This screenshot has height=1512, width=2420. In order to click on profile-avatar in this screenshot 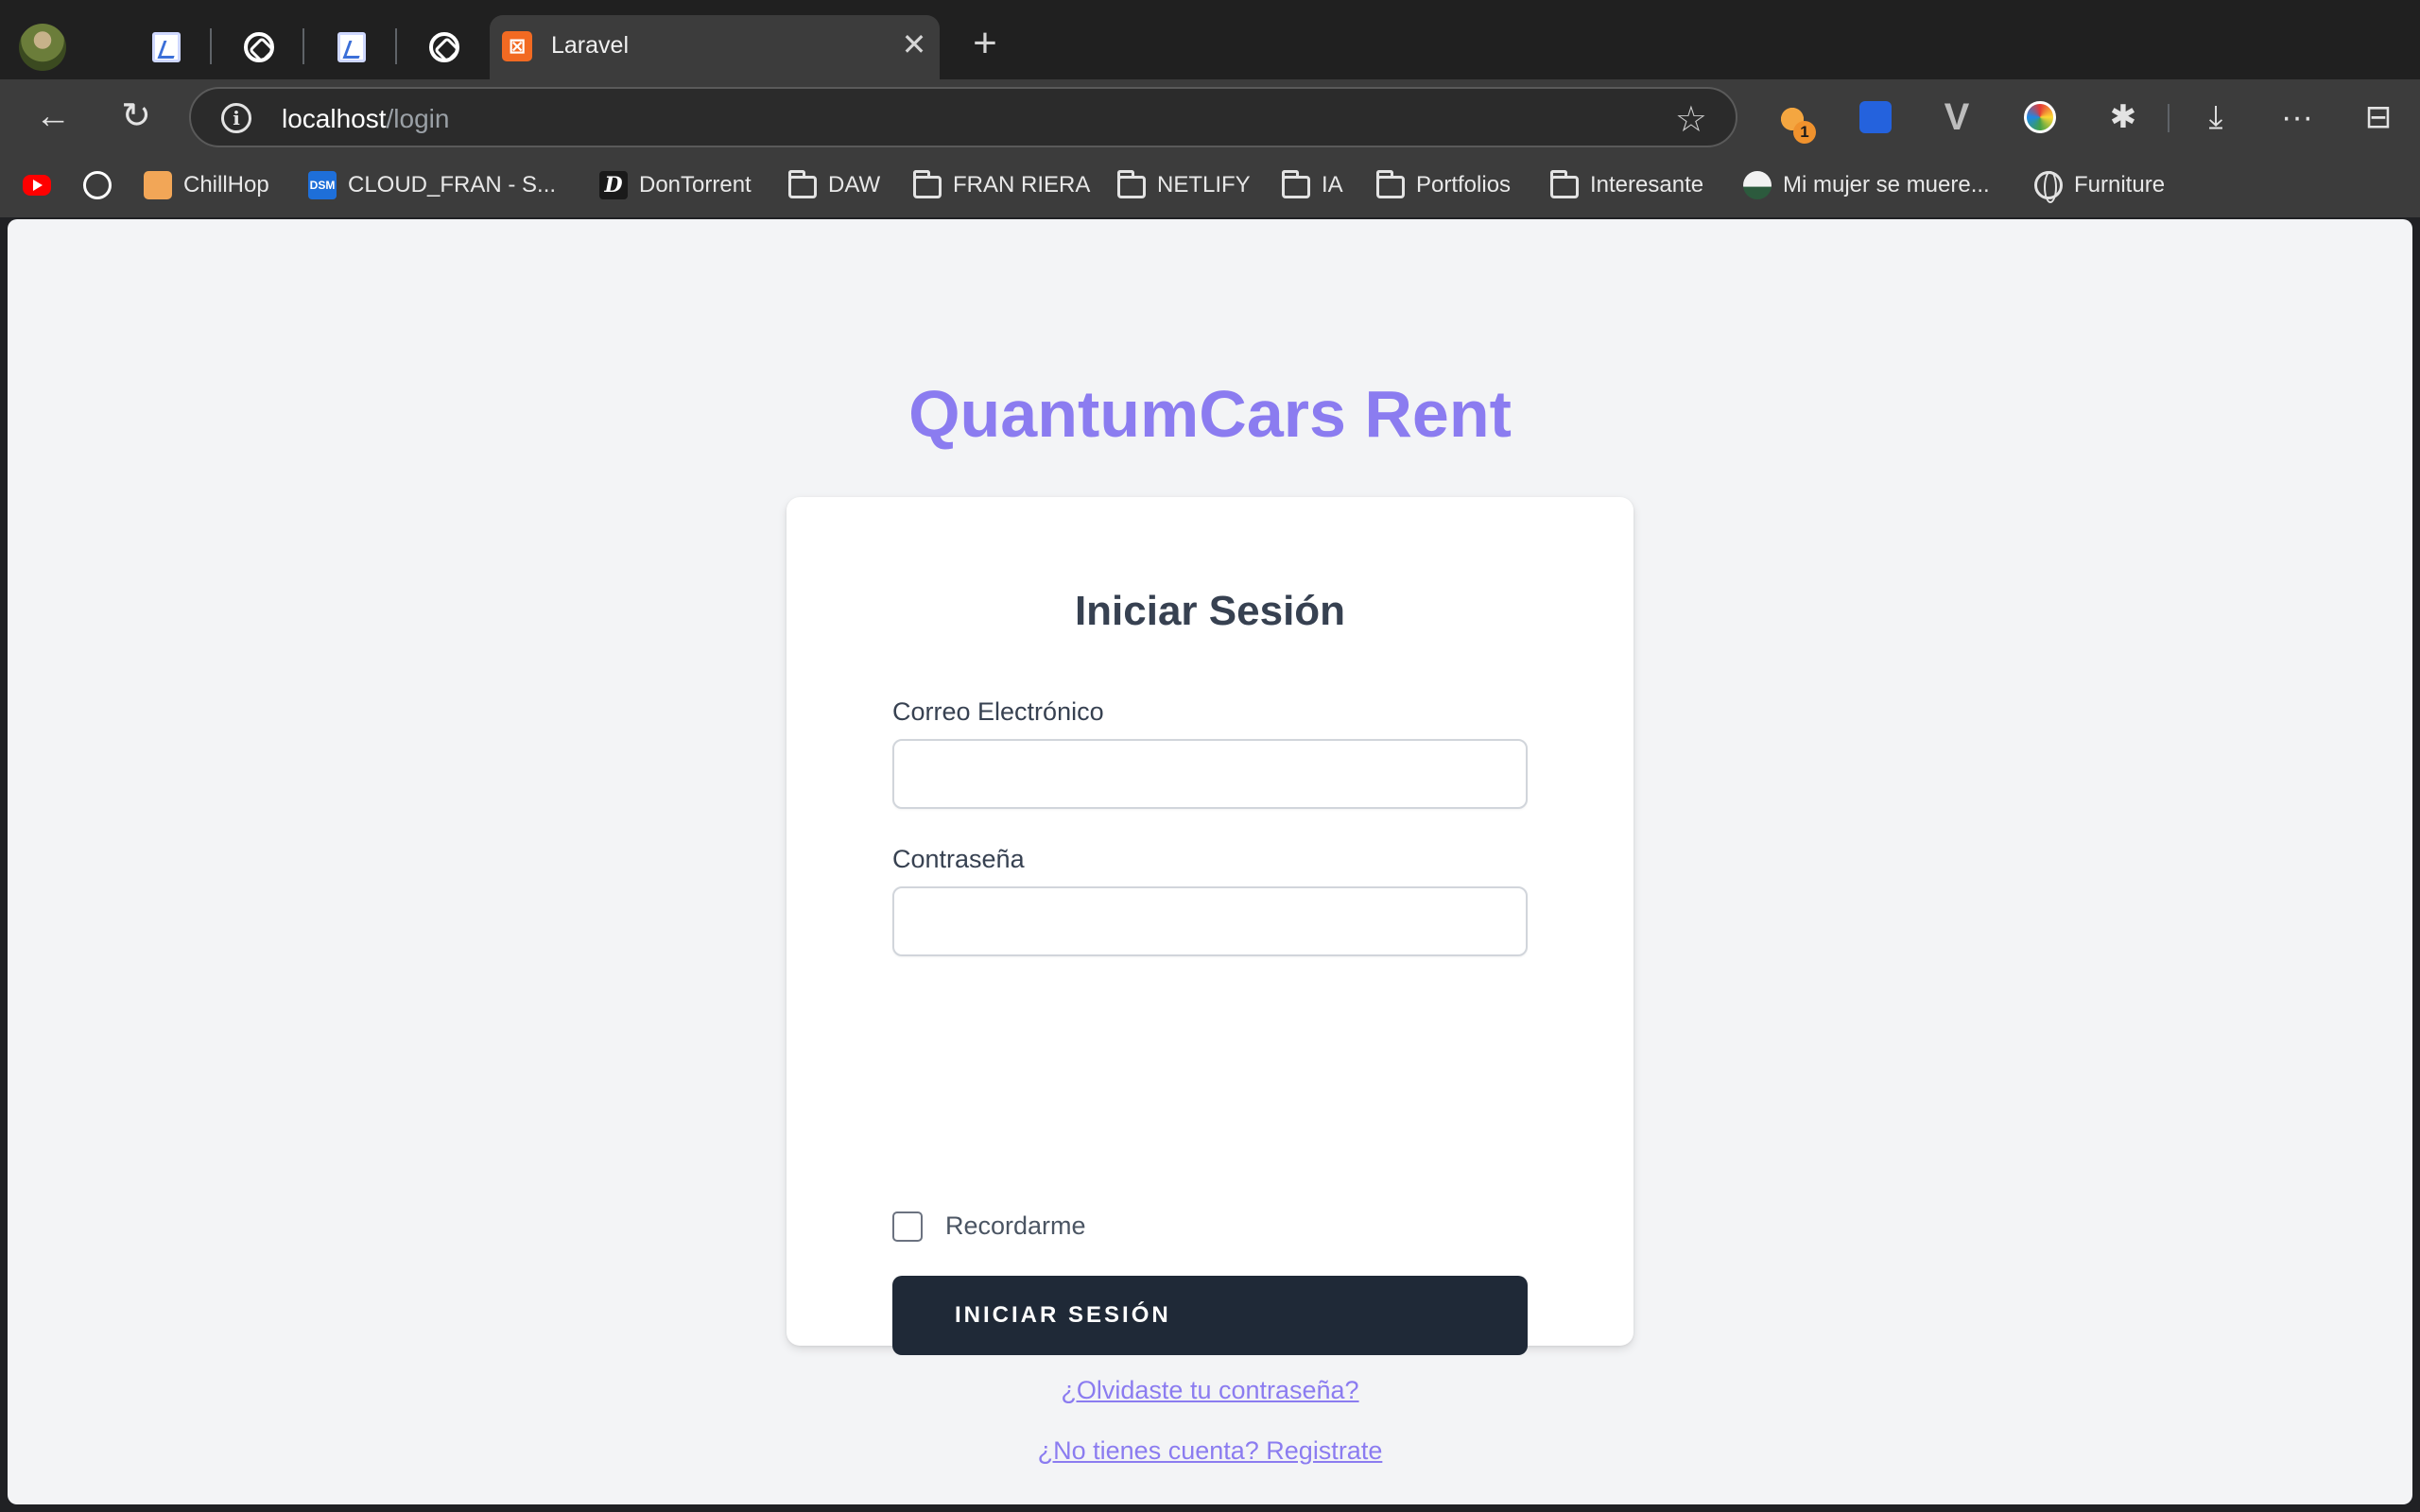, I will do `click(42, 47)`.